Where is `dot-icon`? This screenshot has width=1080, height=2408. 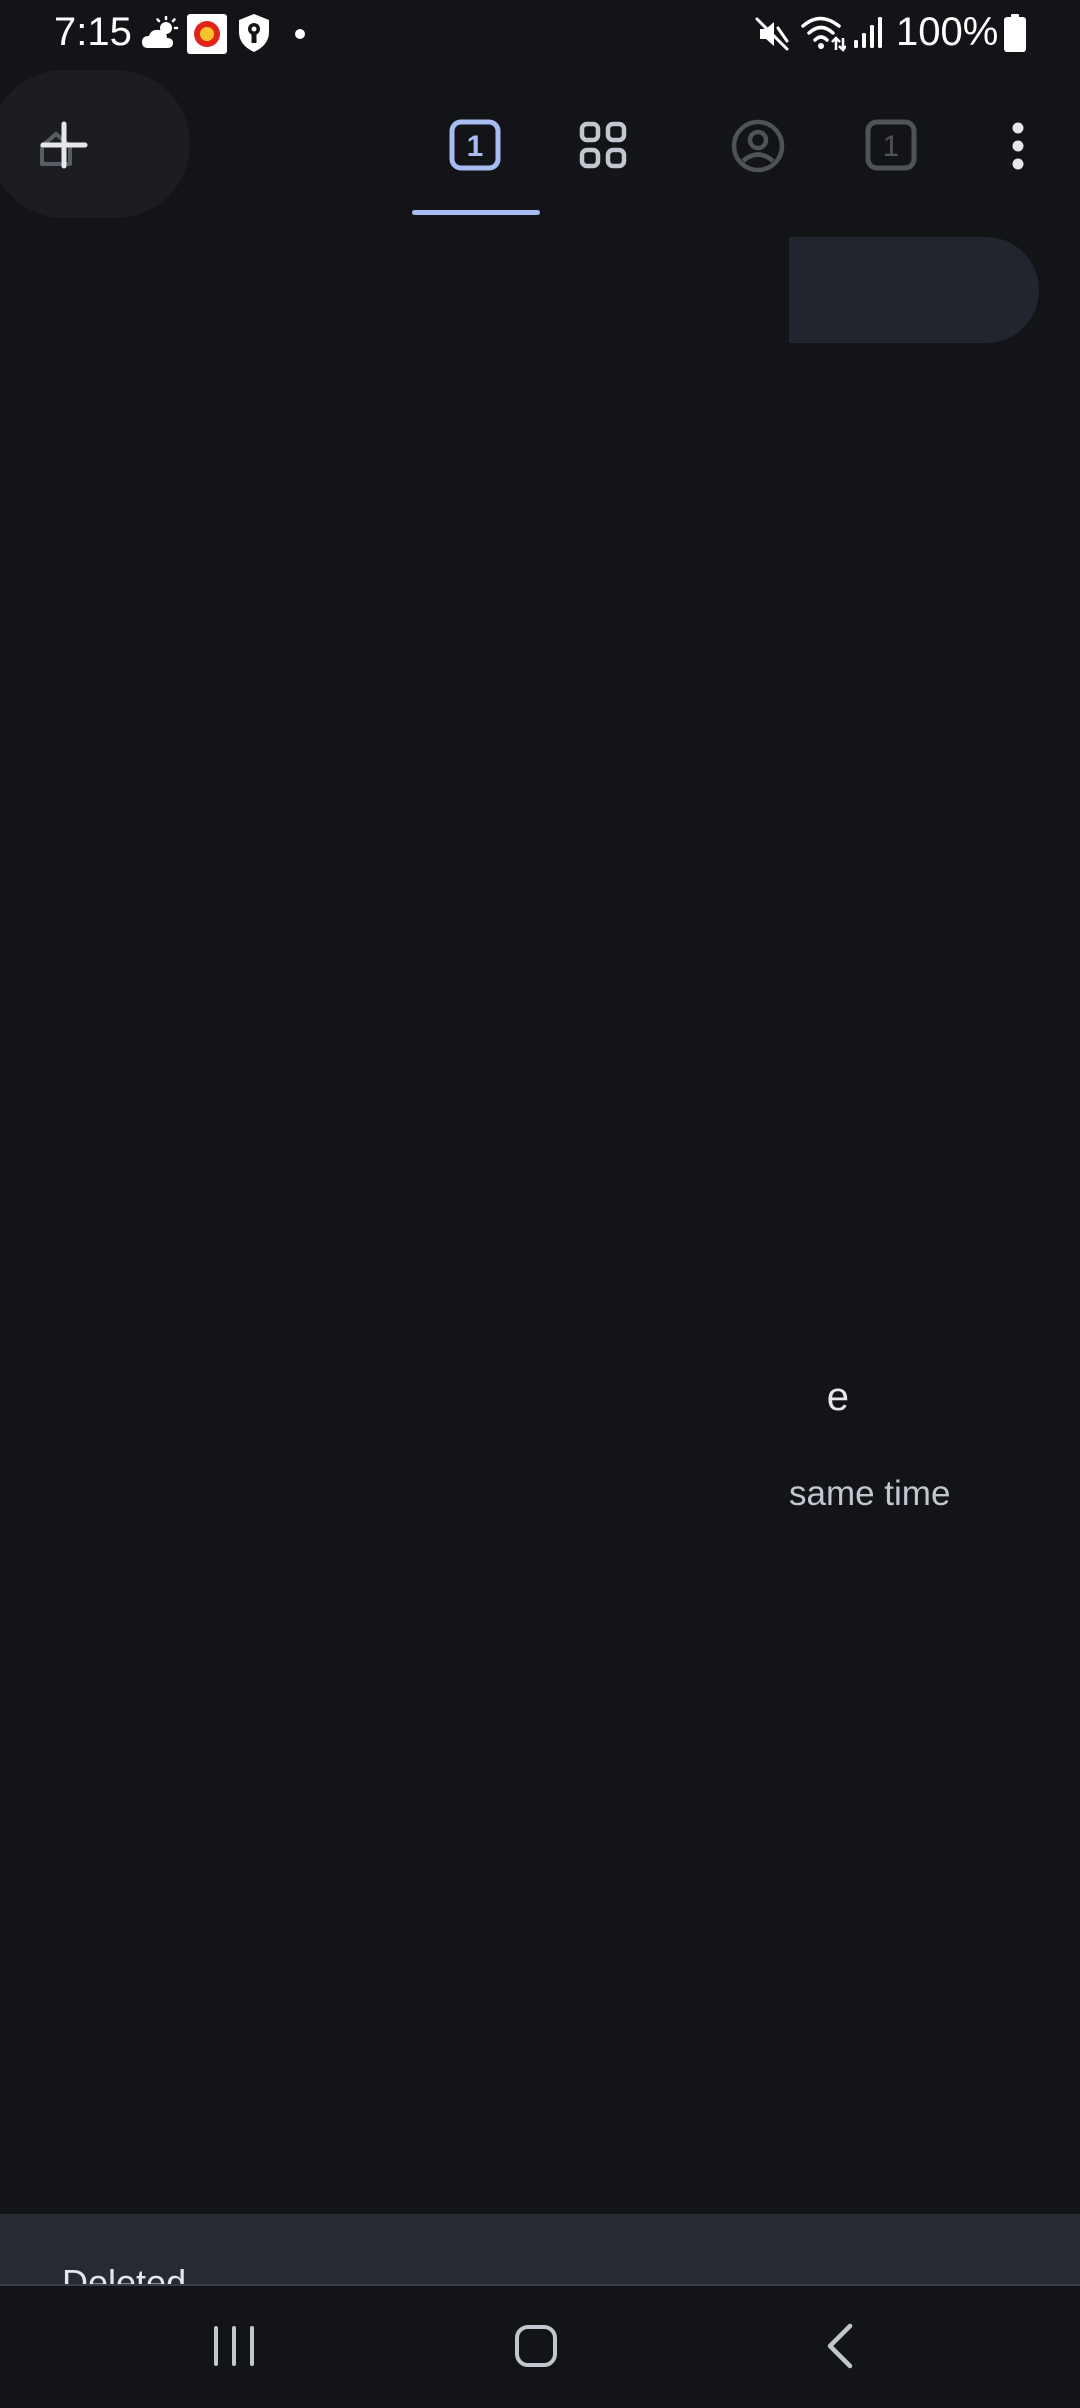
dot-icon is located at coordinates (300, 34).